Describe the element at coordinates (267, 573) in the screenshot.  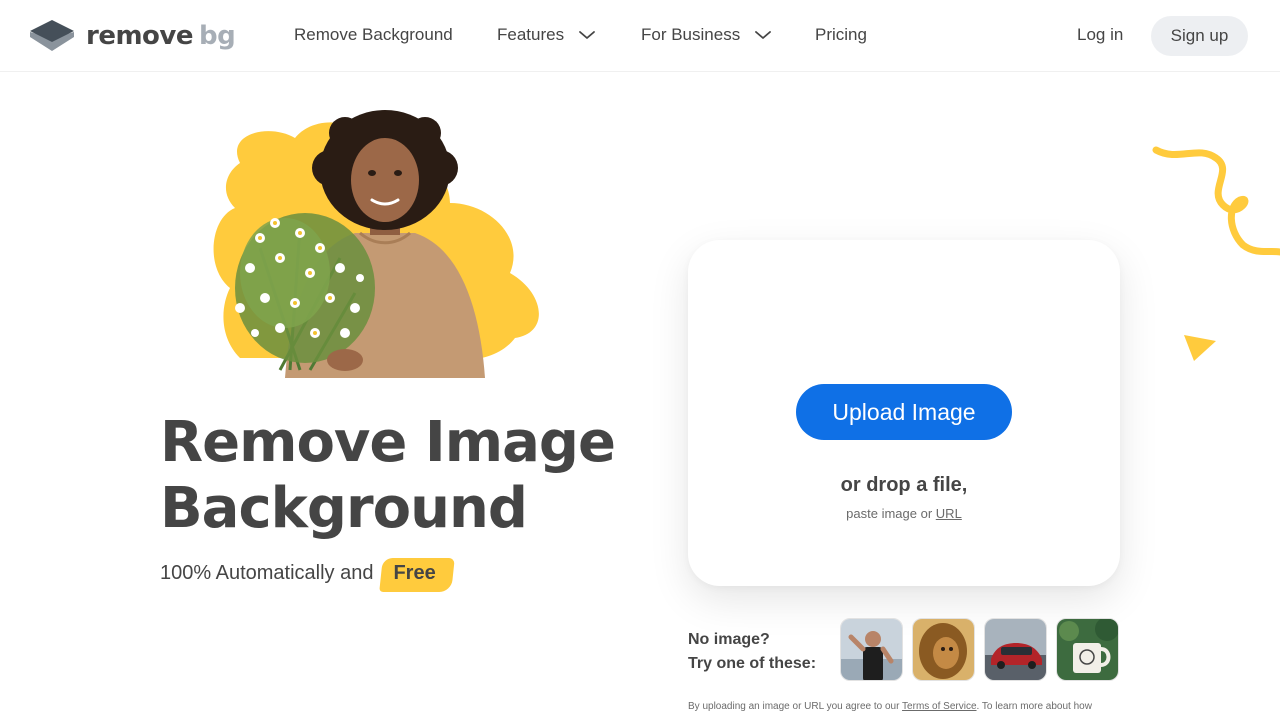
I see `hero-subtitle-text: 100% Automatically and` at that location.